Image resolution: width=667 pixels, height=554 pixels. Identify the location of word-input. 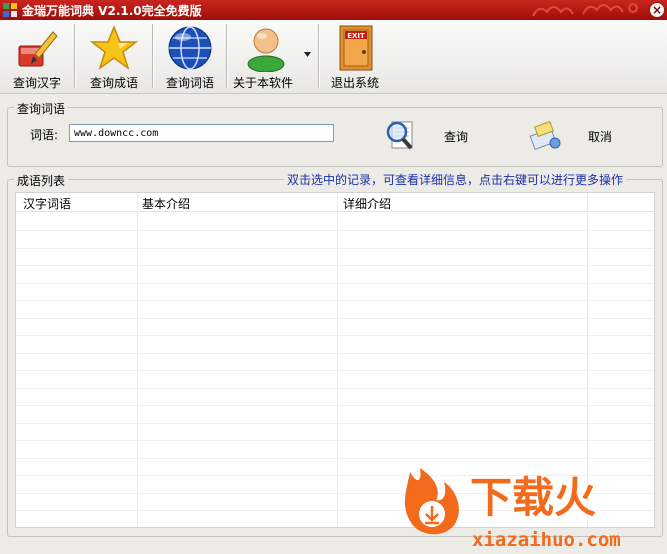
(201, 133).